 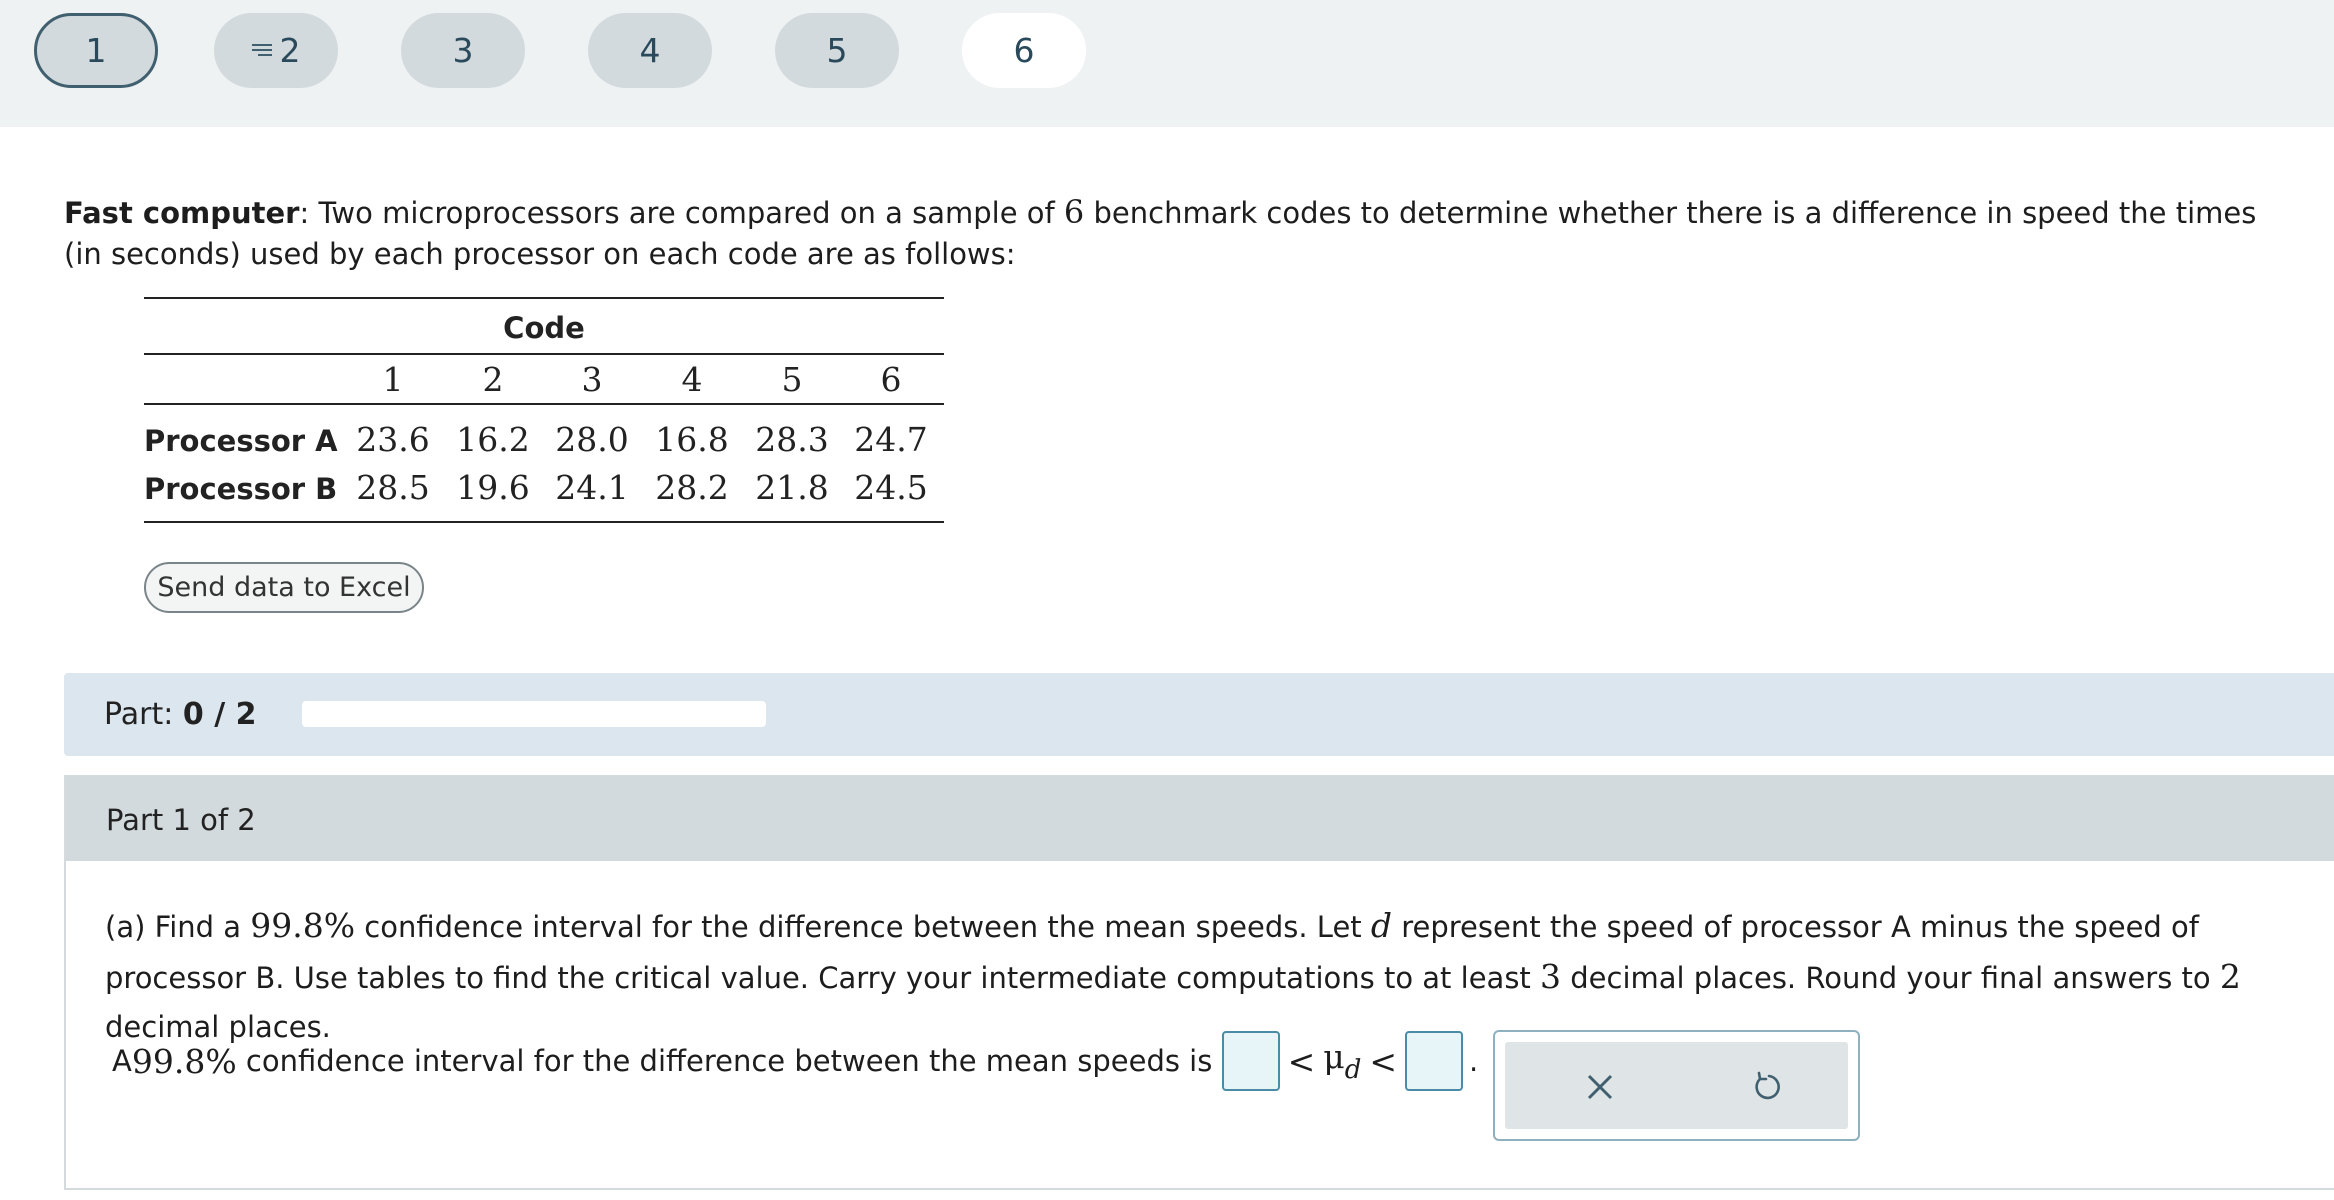 What do you see at coordinates (544, 328) in the screenshot?
I see `table-header-code: Code` at bounding box center [544, 328].